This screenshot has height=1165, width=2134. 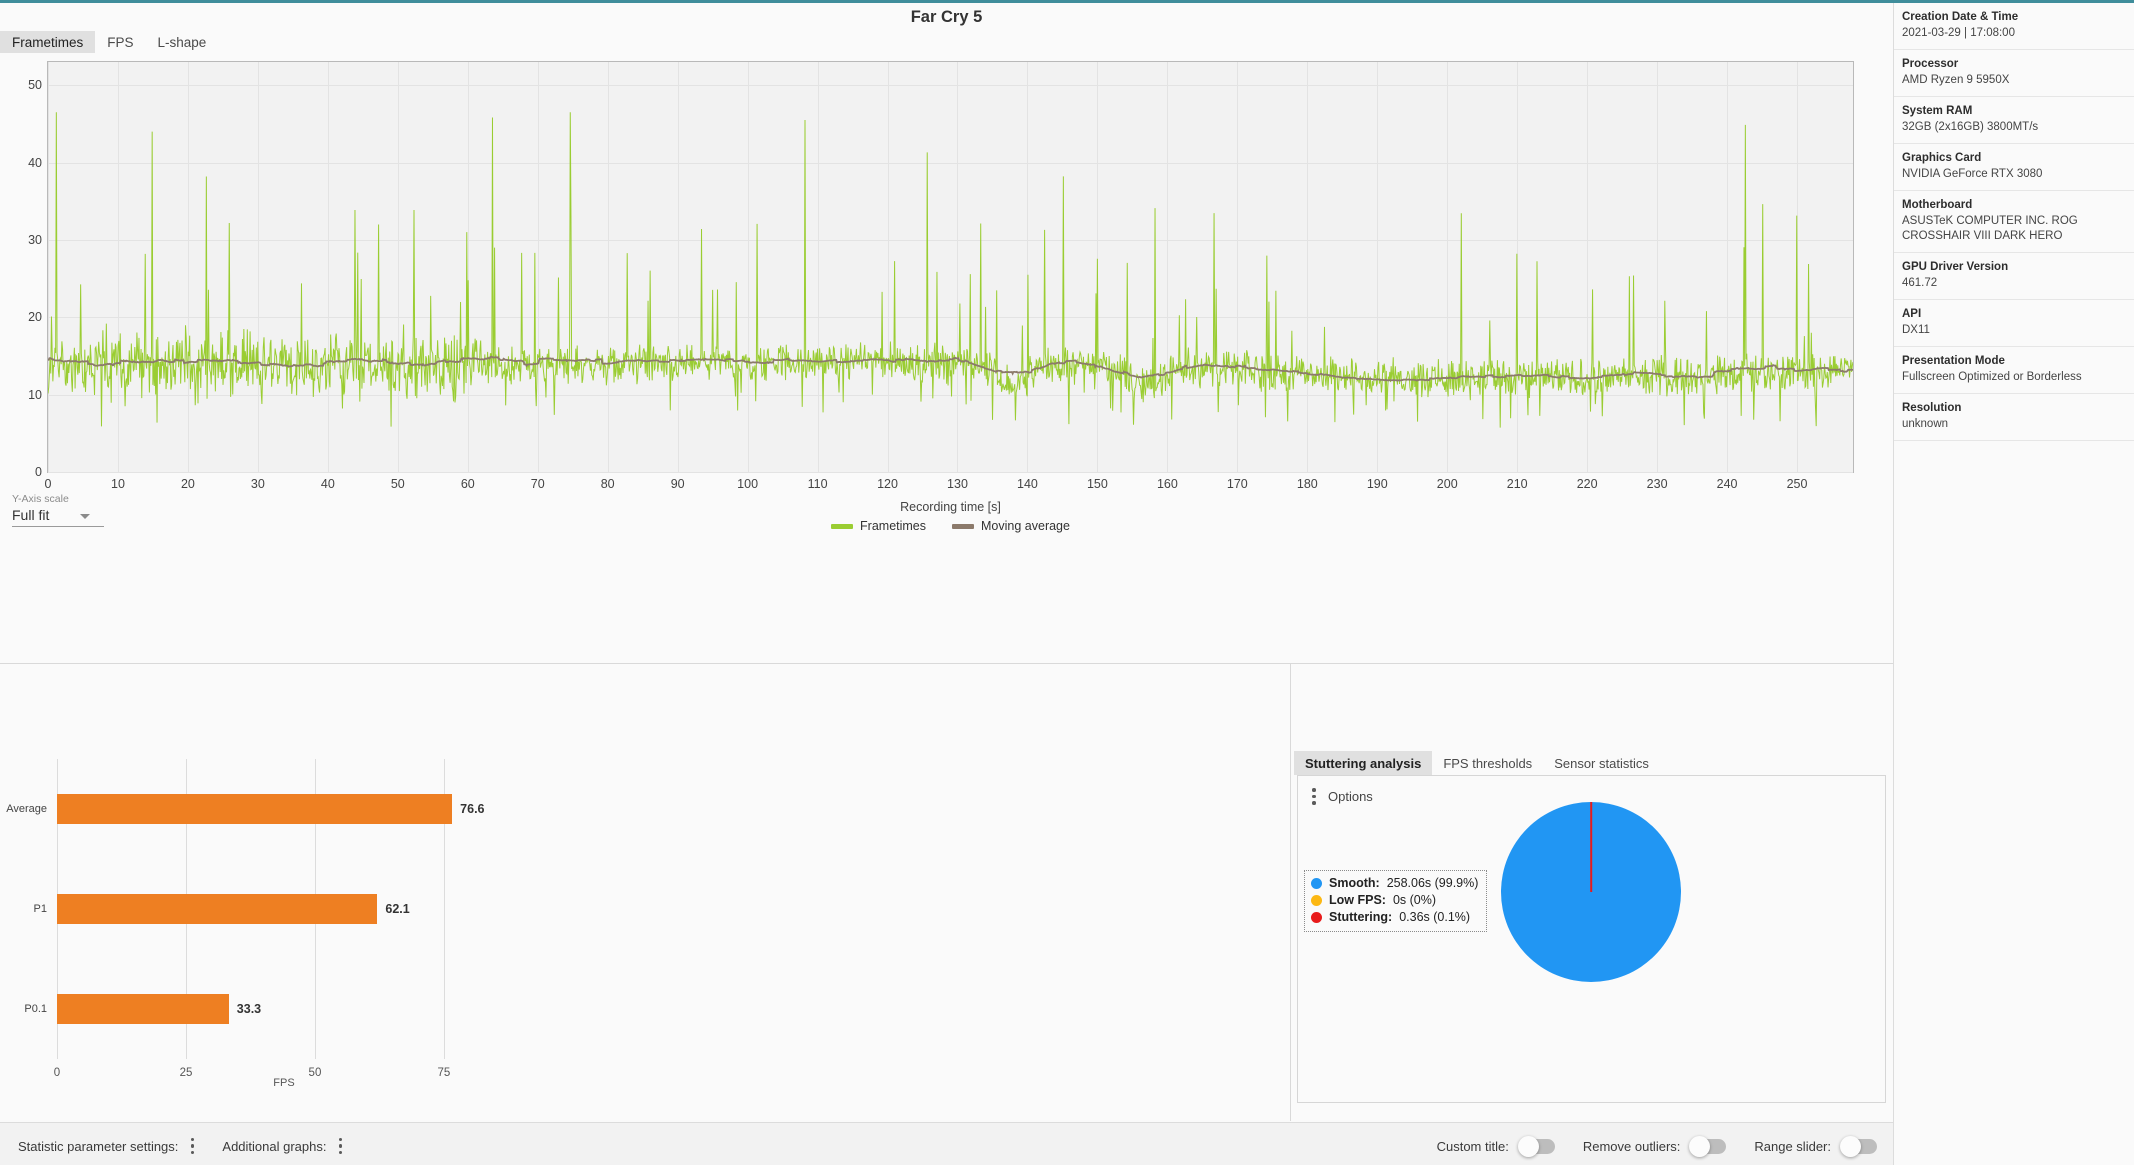 I want to click on range-slider-control: Range slider:, so click(x=1815, y=1146).